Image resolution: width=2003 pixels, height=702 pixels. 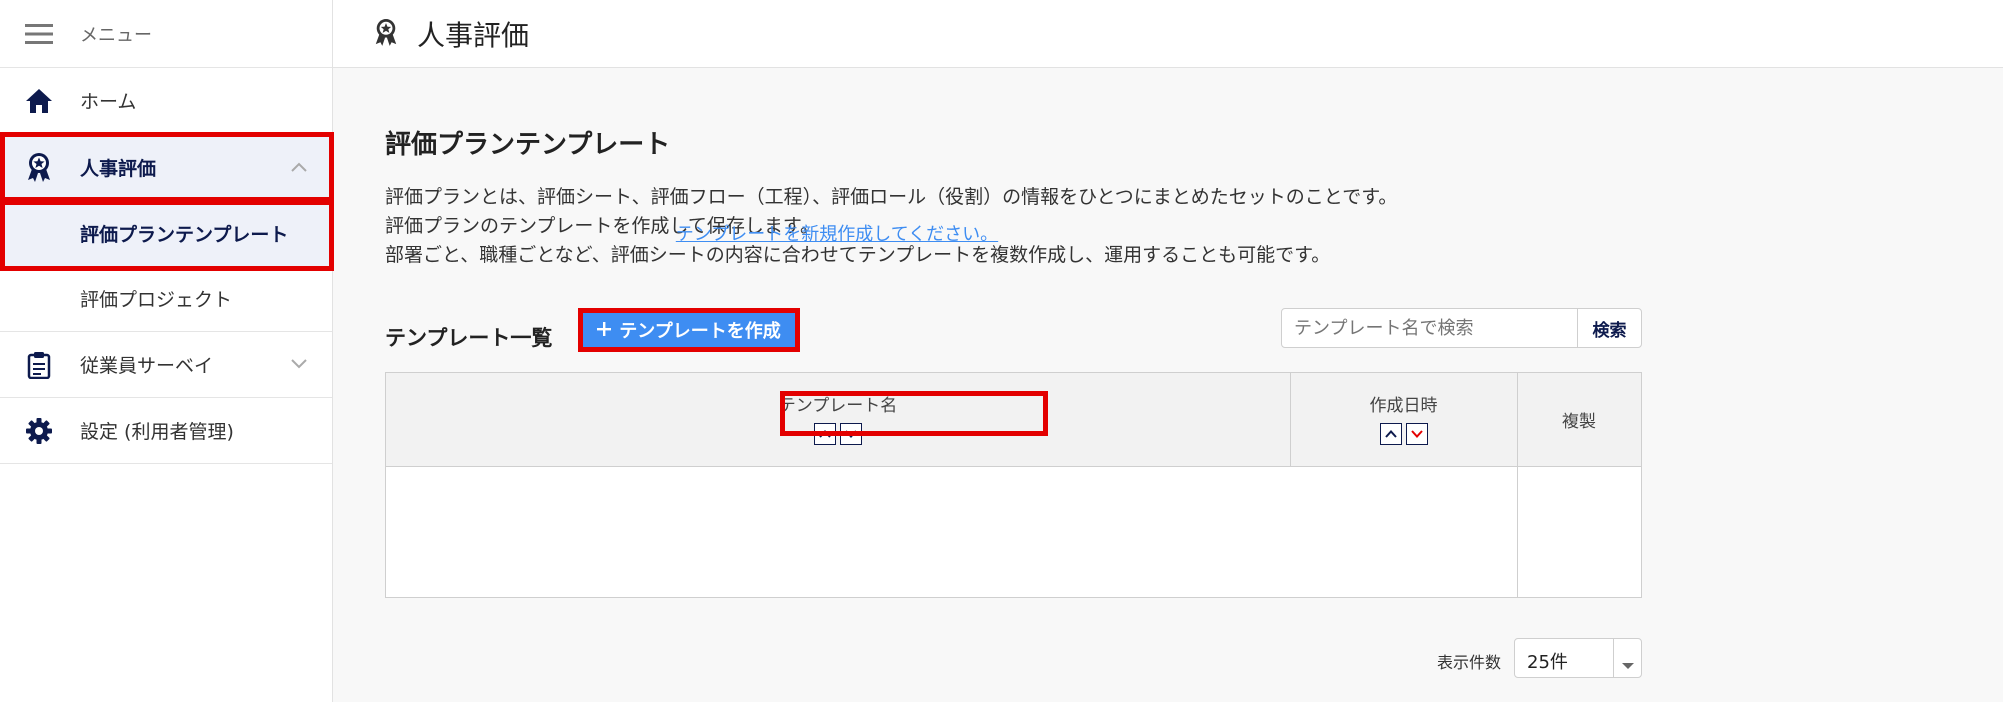 What do you see at coordinates (838, 406) in the screenshot?
I see `column-label: テンプレート名` at bounding box center [838, 406].